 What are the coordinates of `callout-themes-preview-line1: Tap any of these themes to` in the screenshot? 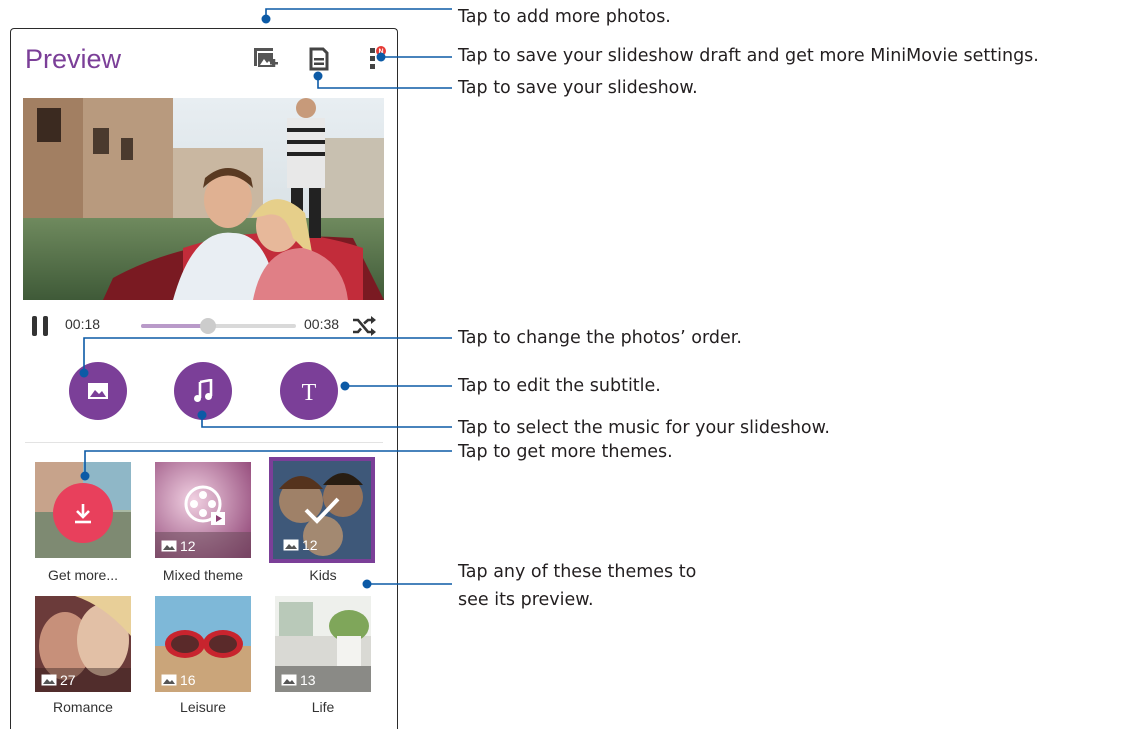 It's located at (577, 572).